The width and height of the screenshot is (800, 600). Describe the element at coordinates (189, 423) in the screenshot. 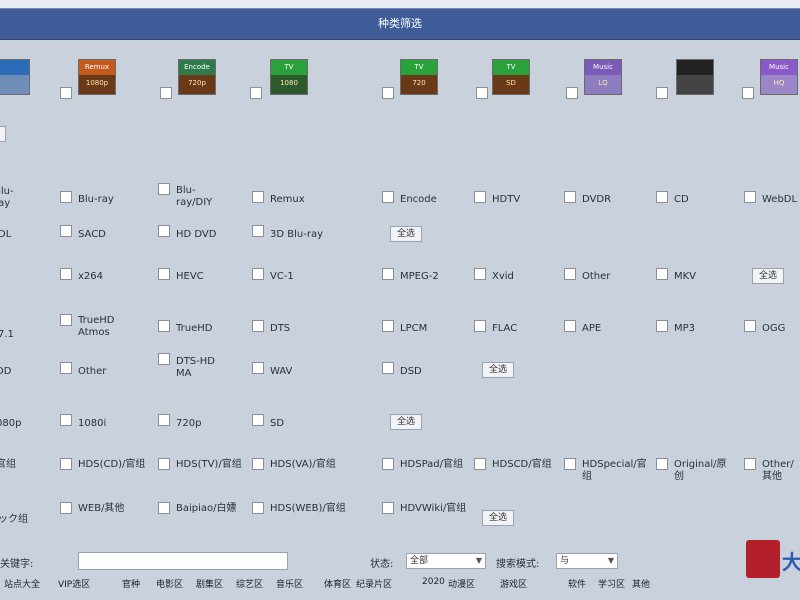

I see `option-720p: 720p` at that location.